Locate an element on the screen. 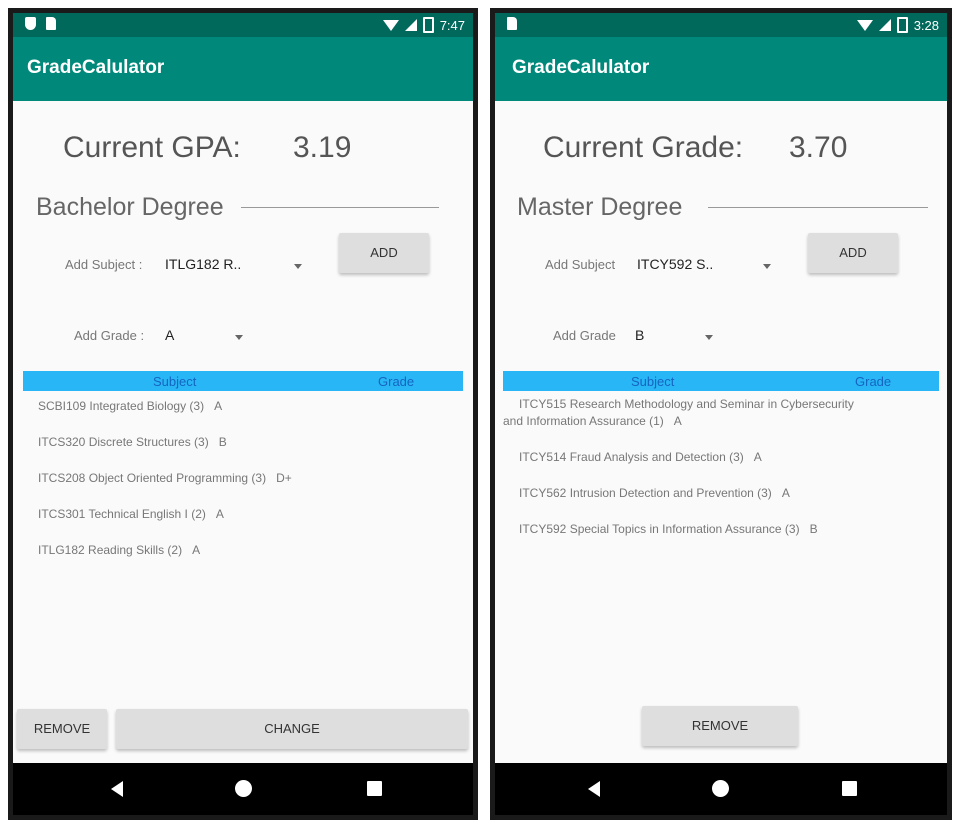 Image resolution: width=954 pixels, height=826 pixels. item-subject: ITCS208 Object Oriented Programming (3) is located at coordinates (152, 478).